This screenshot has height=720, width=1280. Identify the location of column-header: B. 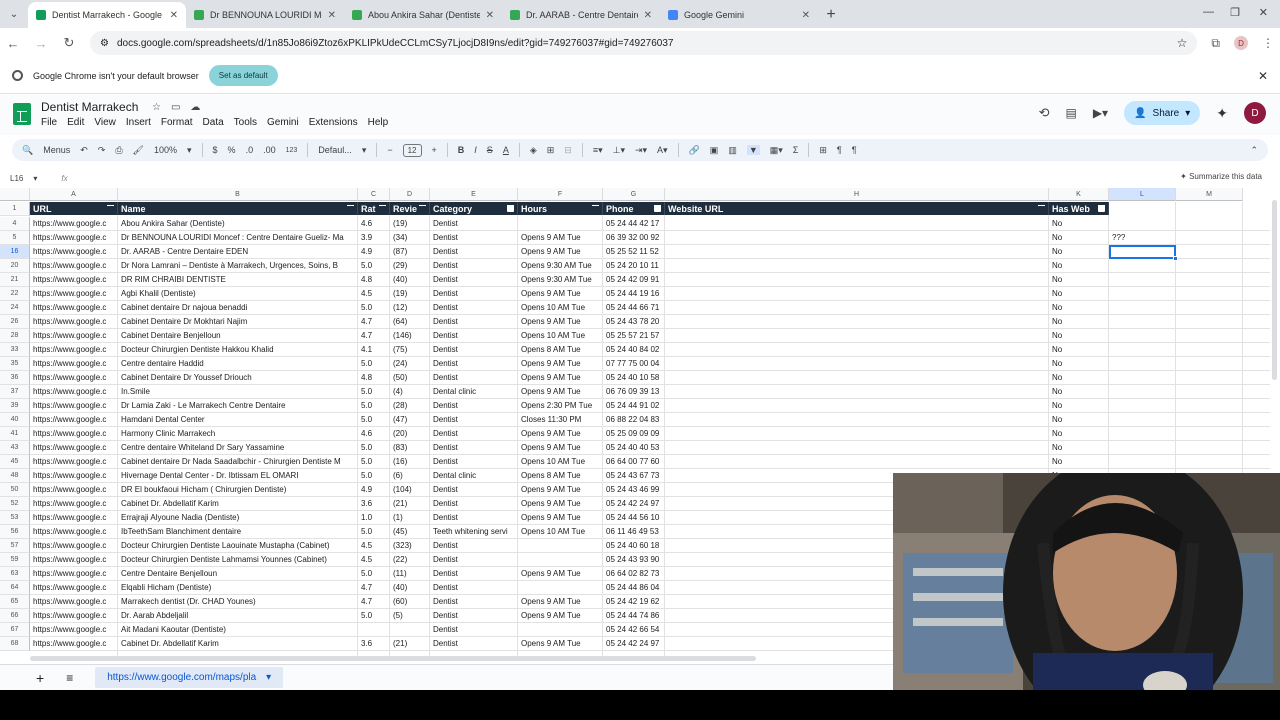
(238, 194).